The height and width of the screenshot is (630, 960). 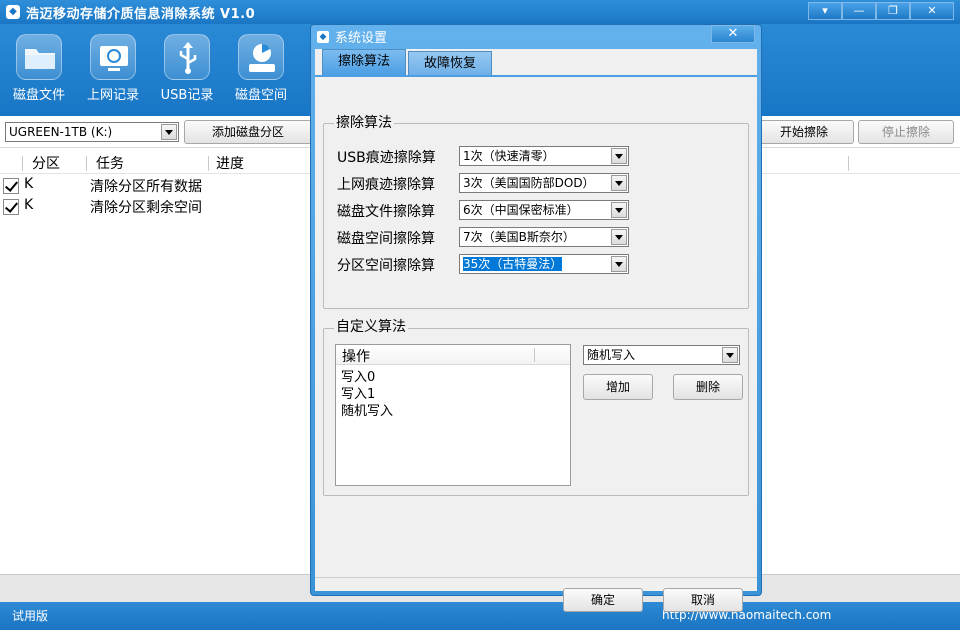 What do you see at coordinates (261, 57) in the screenshot?
I see `disk-space-icon` at bounding box center [261, 57].